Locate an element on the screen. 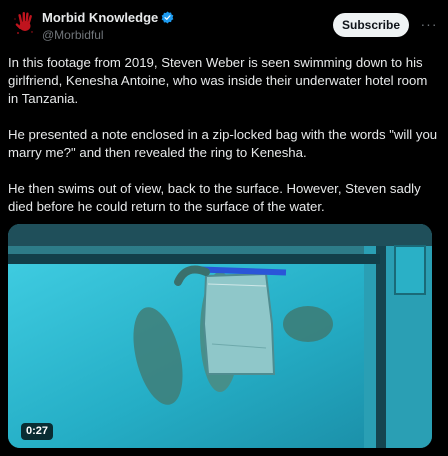 The image size is (448, 456). video-duration: 0:27 is located at coordinates (37, 431).